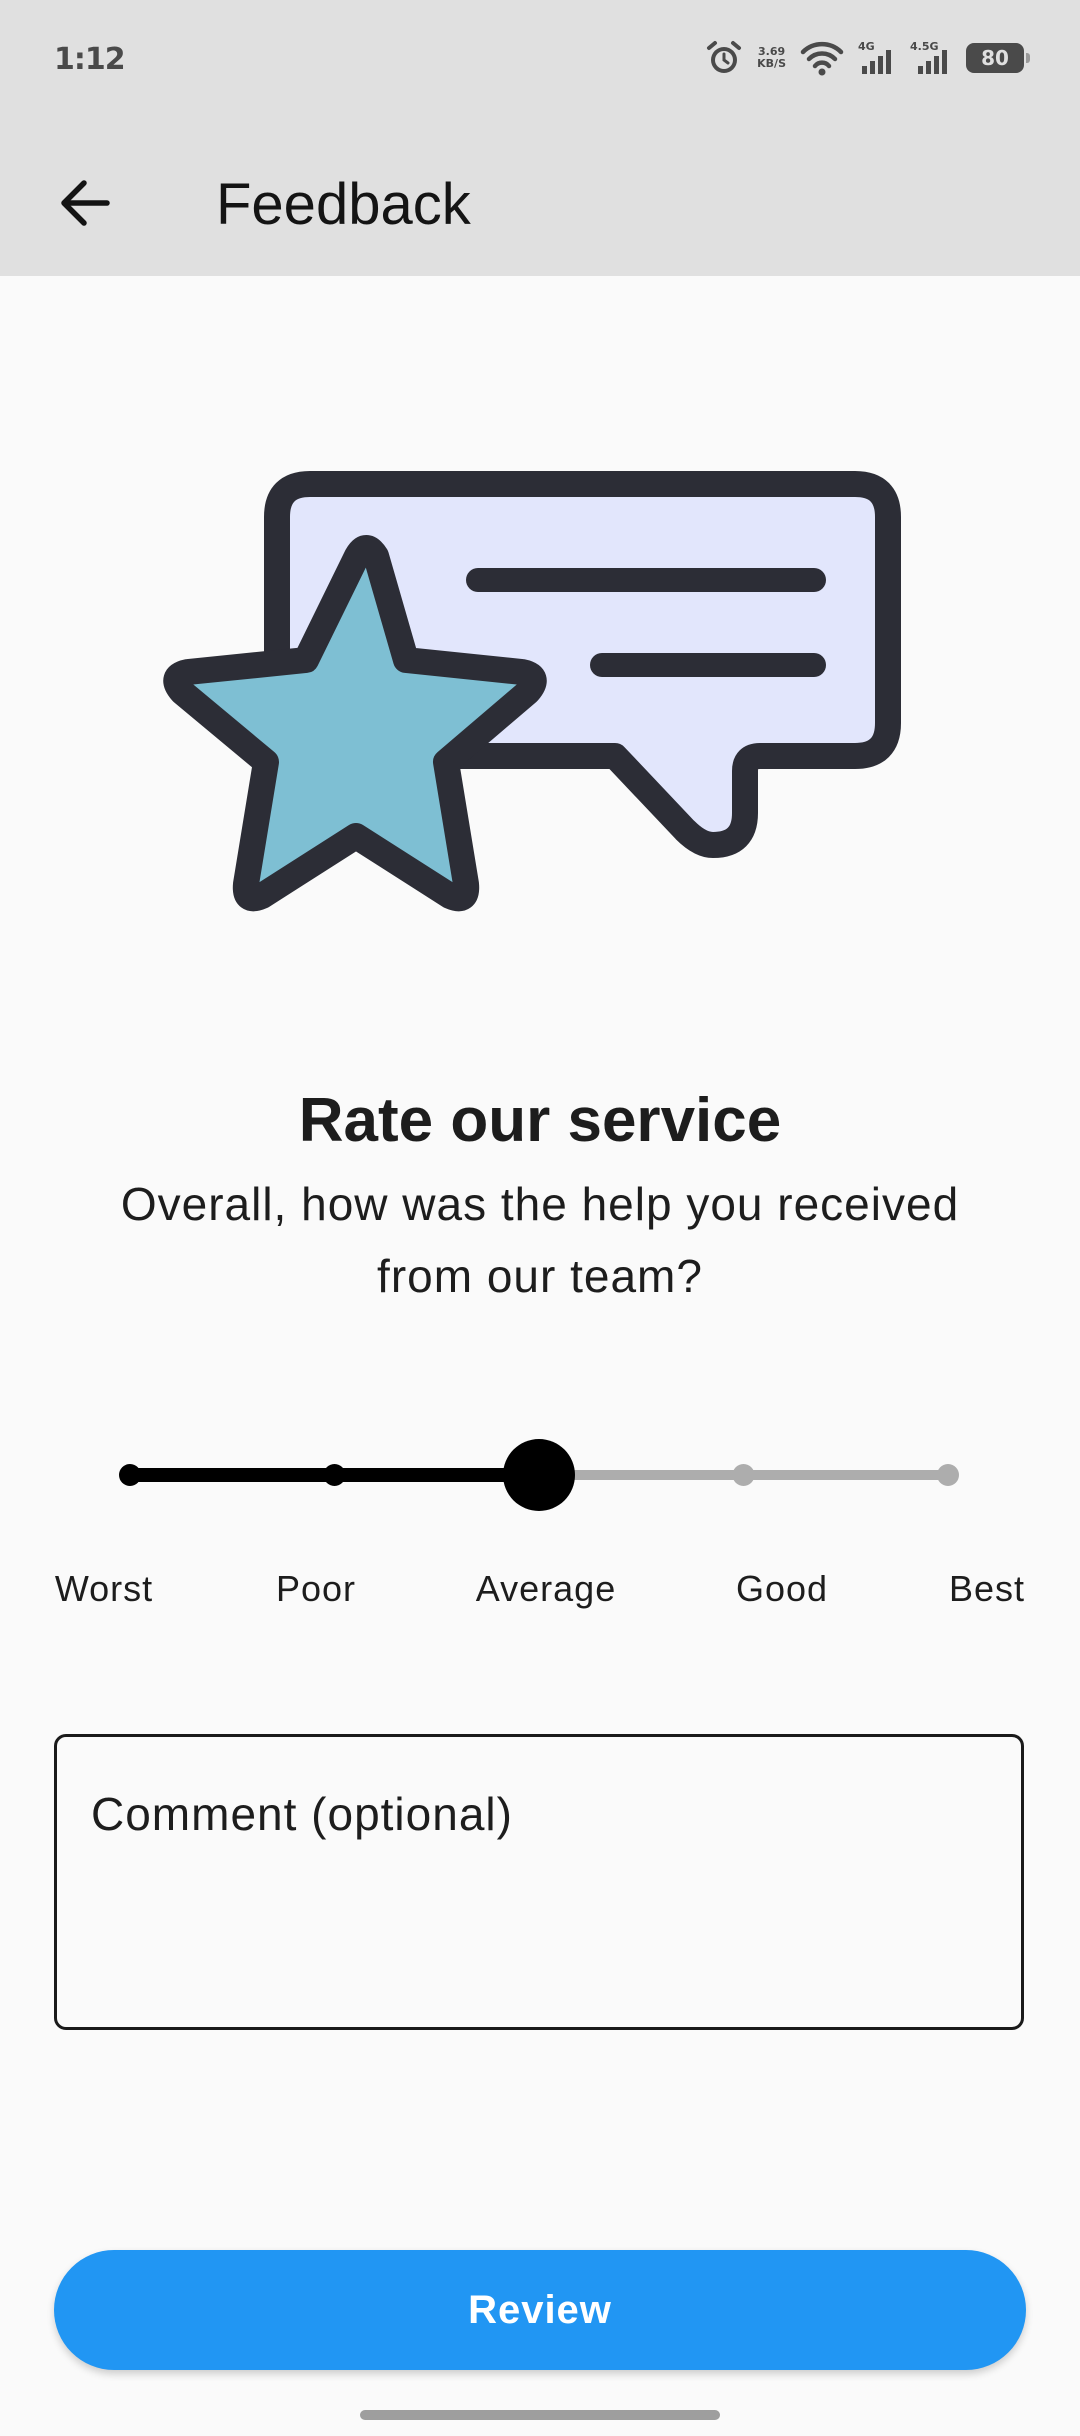 This screenshot has width=1080, height=2436. What do you see at coordinates (987, 1588) in the screenshot?
I see `rating-label-best: Best` at bounding box center [987, 1588].